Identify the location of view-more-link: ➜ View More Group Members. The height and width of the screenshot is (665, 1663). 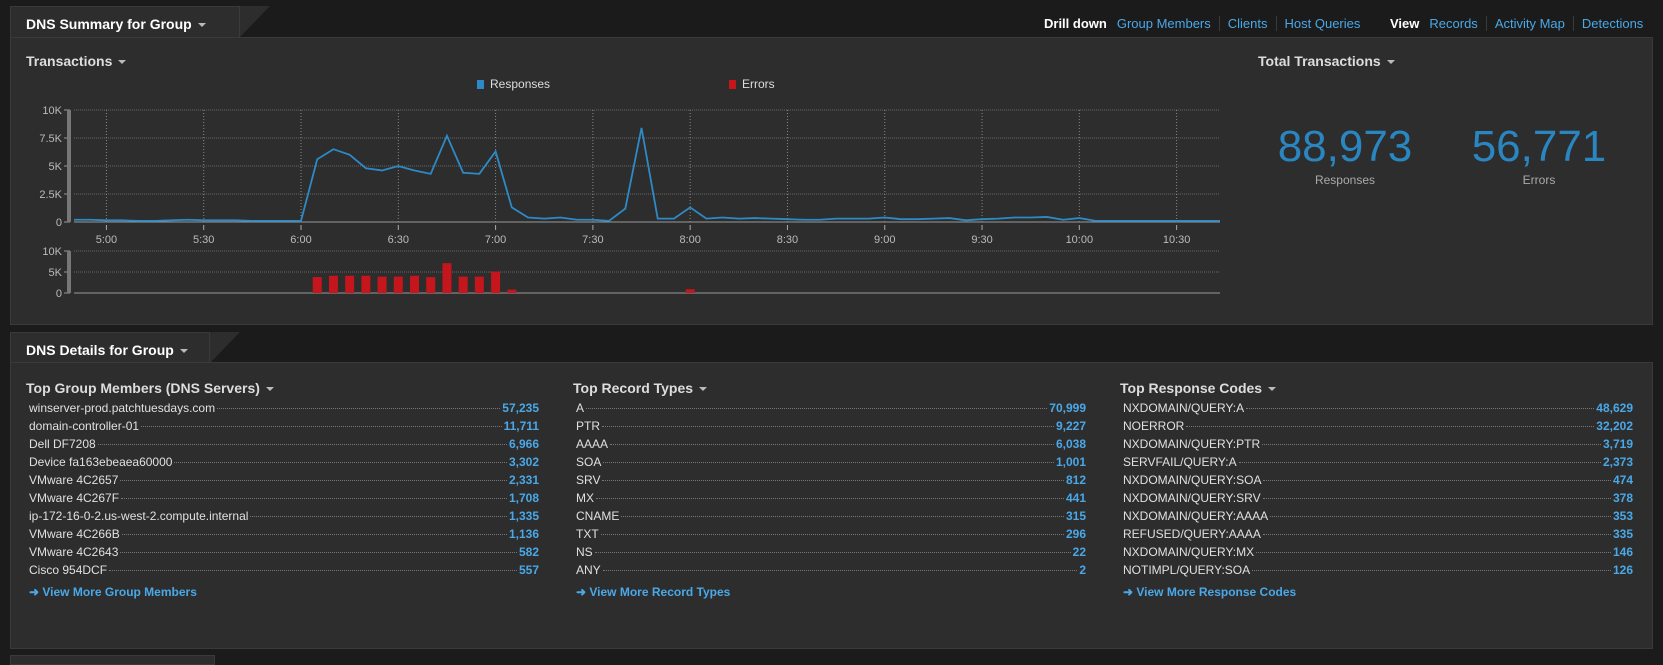
(284, 592).